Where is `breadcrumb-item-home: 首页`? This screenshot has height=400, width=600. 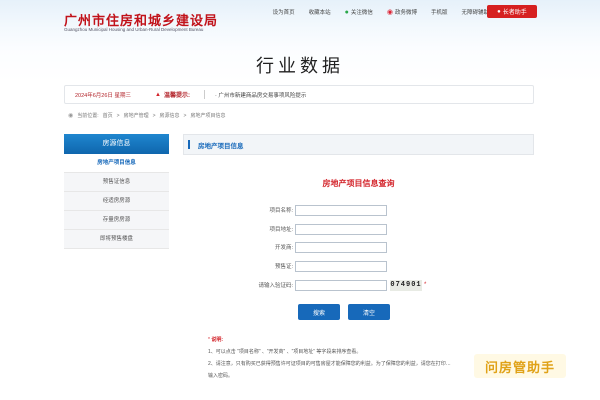 breadcrumb-item-home: 首页 is located at coordinates (108, 115).